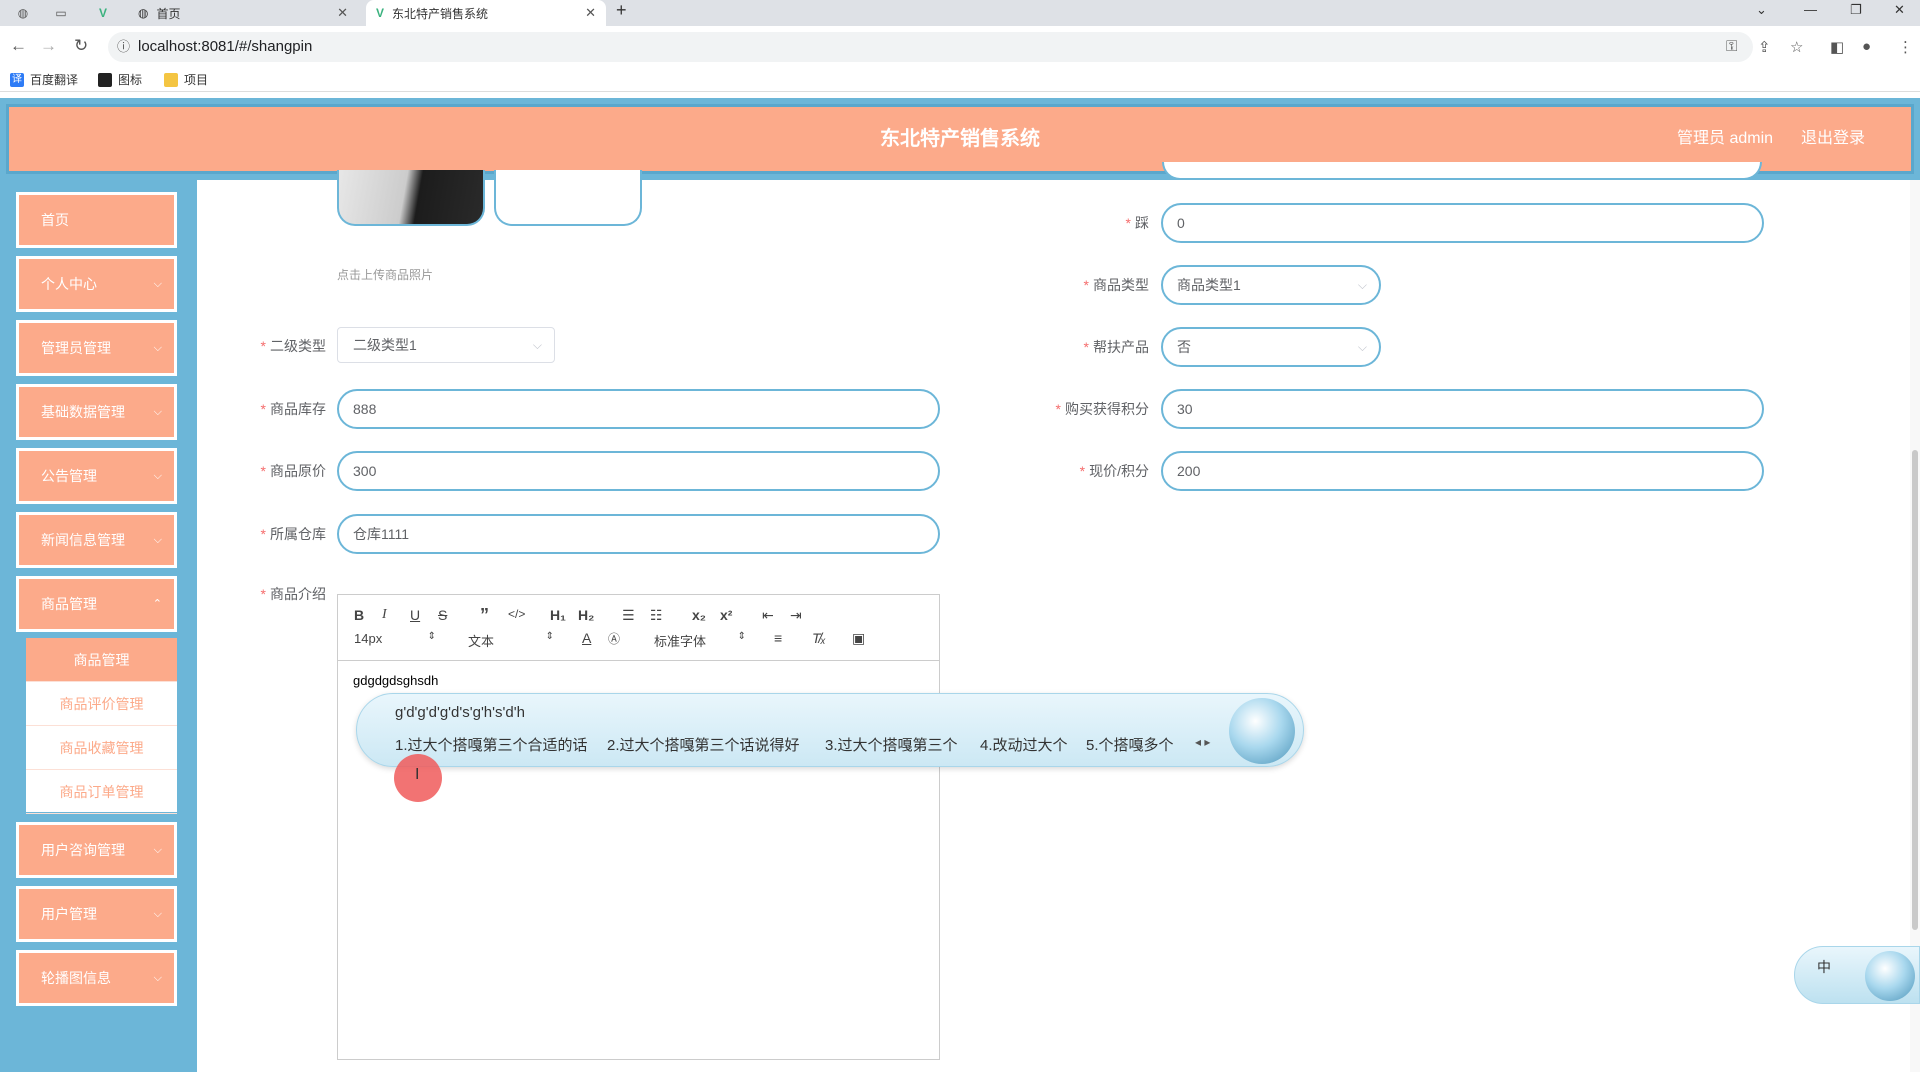 The image size is (1920, 1072). I want to click on sidebar-item-consult: 用户咨询管理 ⌵, so click(96, 850).